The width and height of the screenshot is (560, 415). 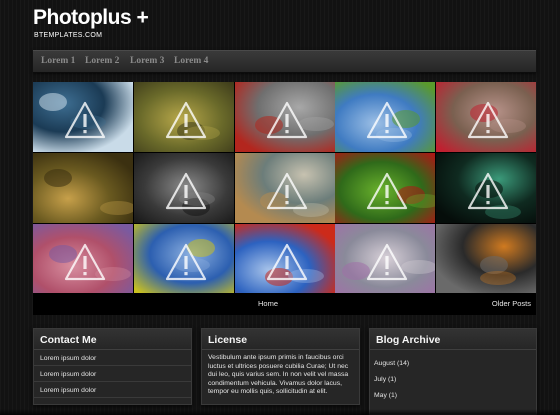 I want to click on photo-thumbnail-red-roses, so click(x=486, y=117).